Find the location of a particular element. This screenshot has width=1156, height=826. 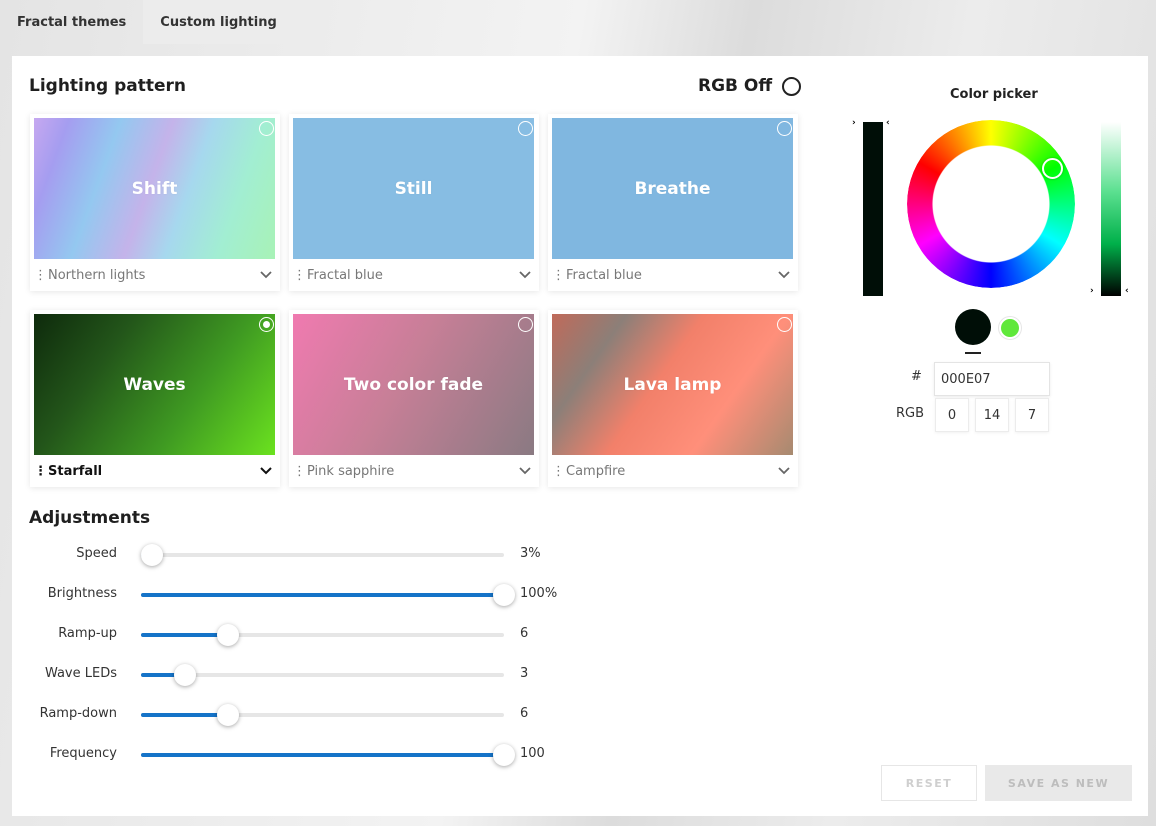

pattern-swatch: Breathe is located at coordinates (672, 188).